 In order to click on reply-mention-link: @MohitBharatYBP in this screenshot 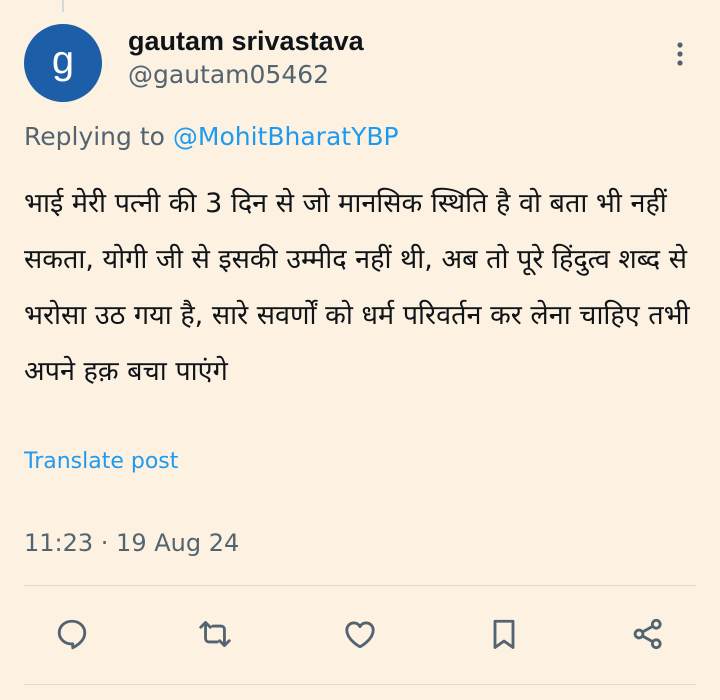, I will do `click(286, 136)`.